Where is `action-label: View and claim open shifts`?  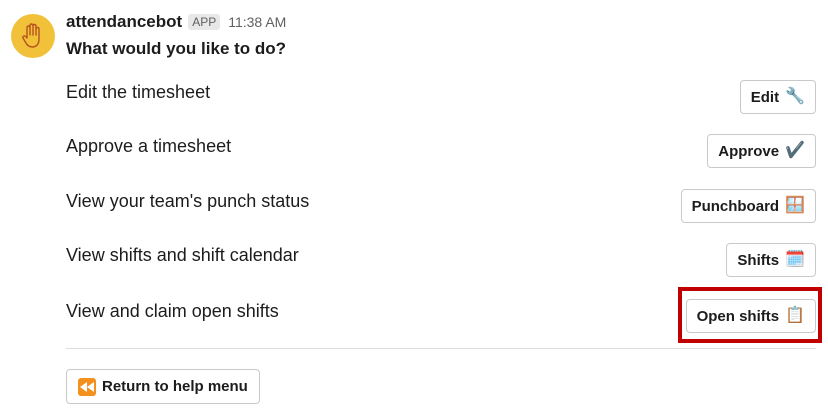 action-label: View and claim open shifts is located at coordinates (172, 311).